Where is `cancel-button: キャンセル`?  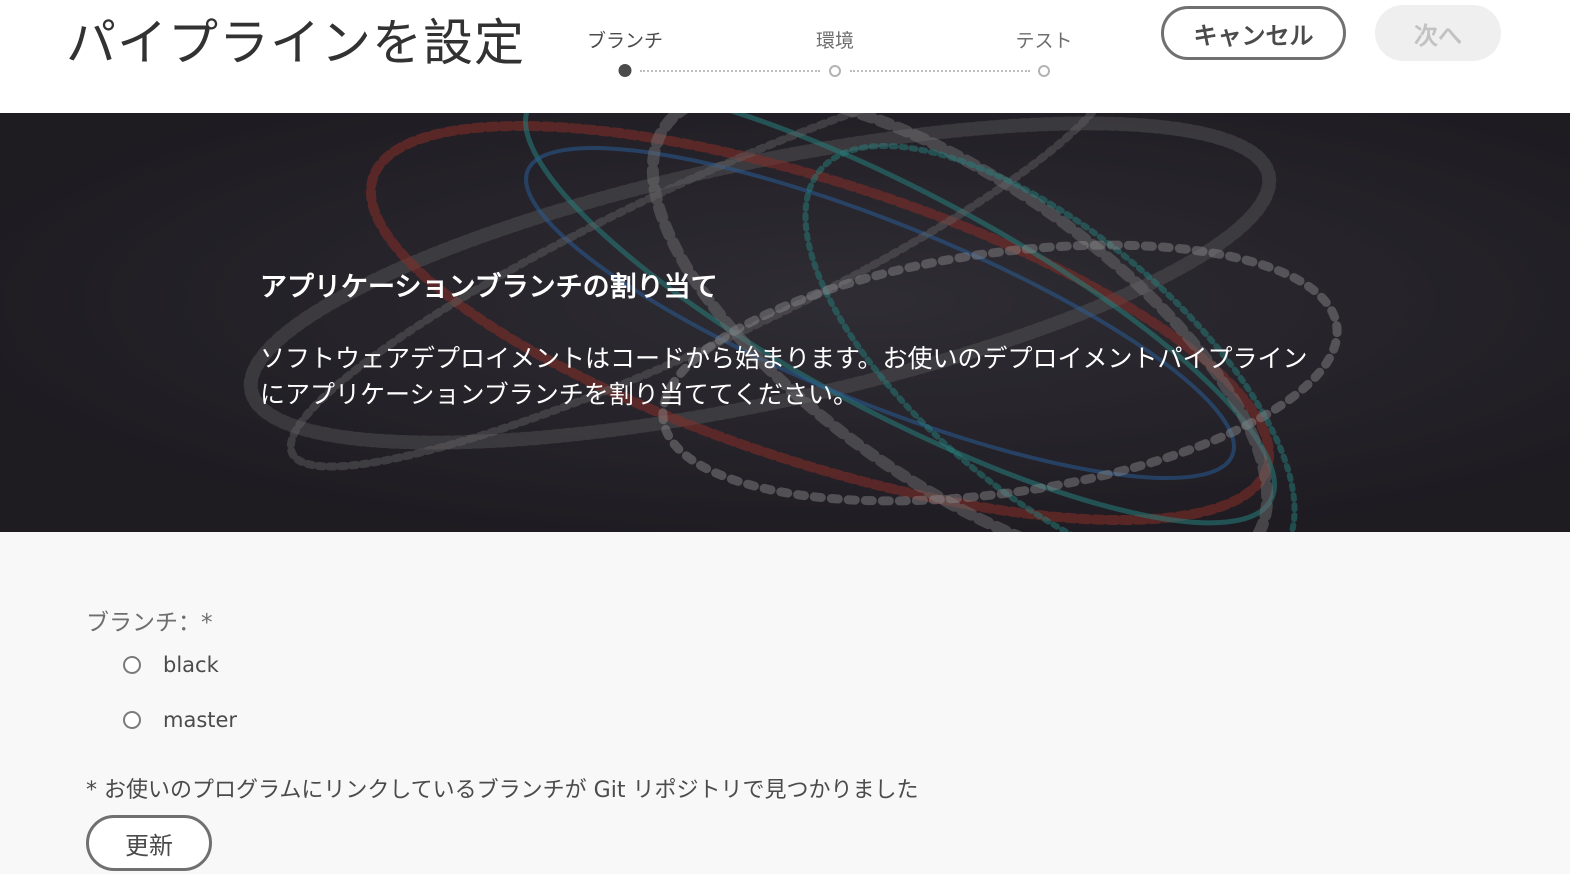 cancel-button: キャンセル is located at coordinates (1253, 33).